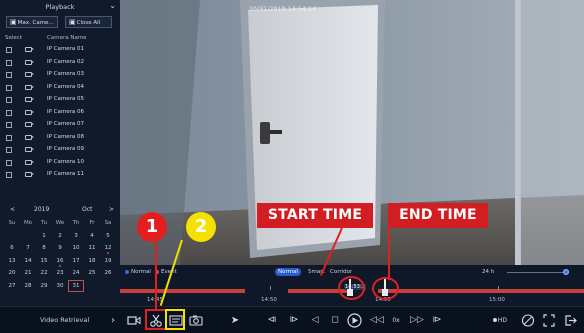 The width and height of the screenshot is (584, 333). I want to click on exit-icon, so click(571, 320).